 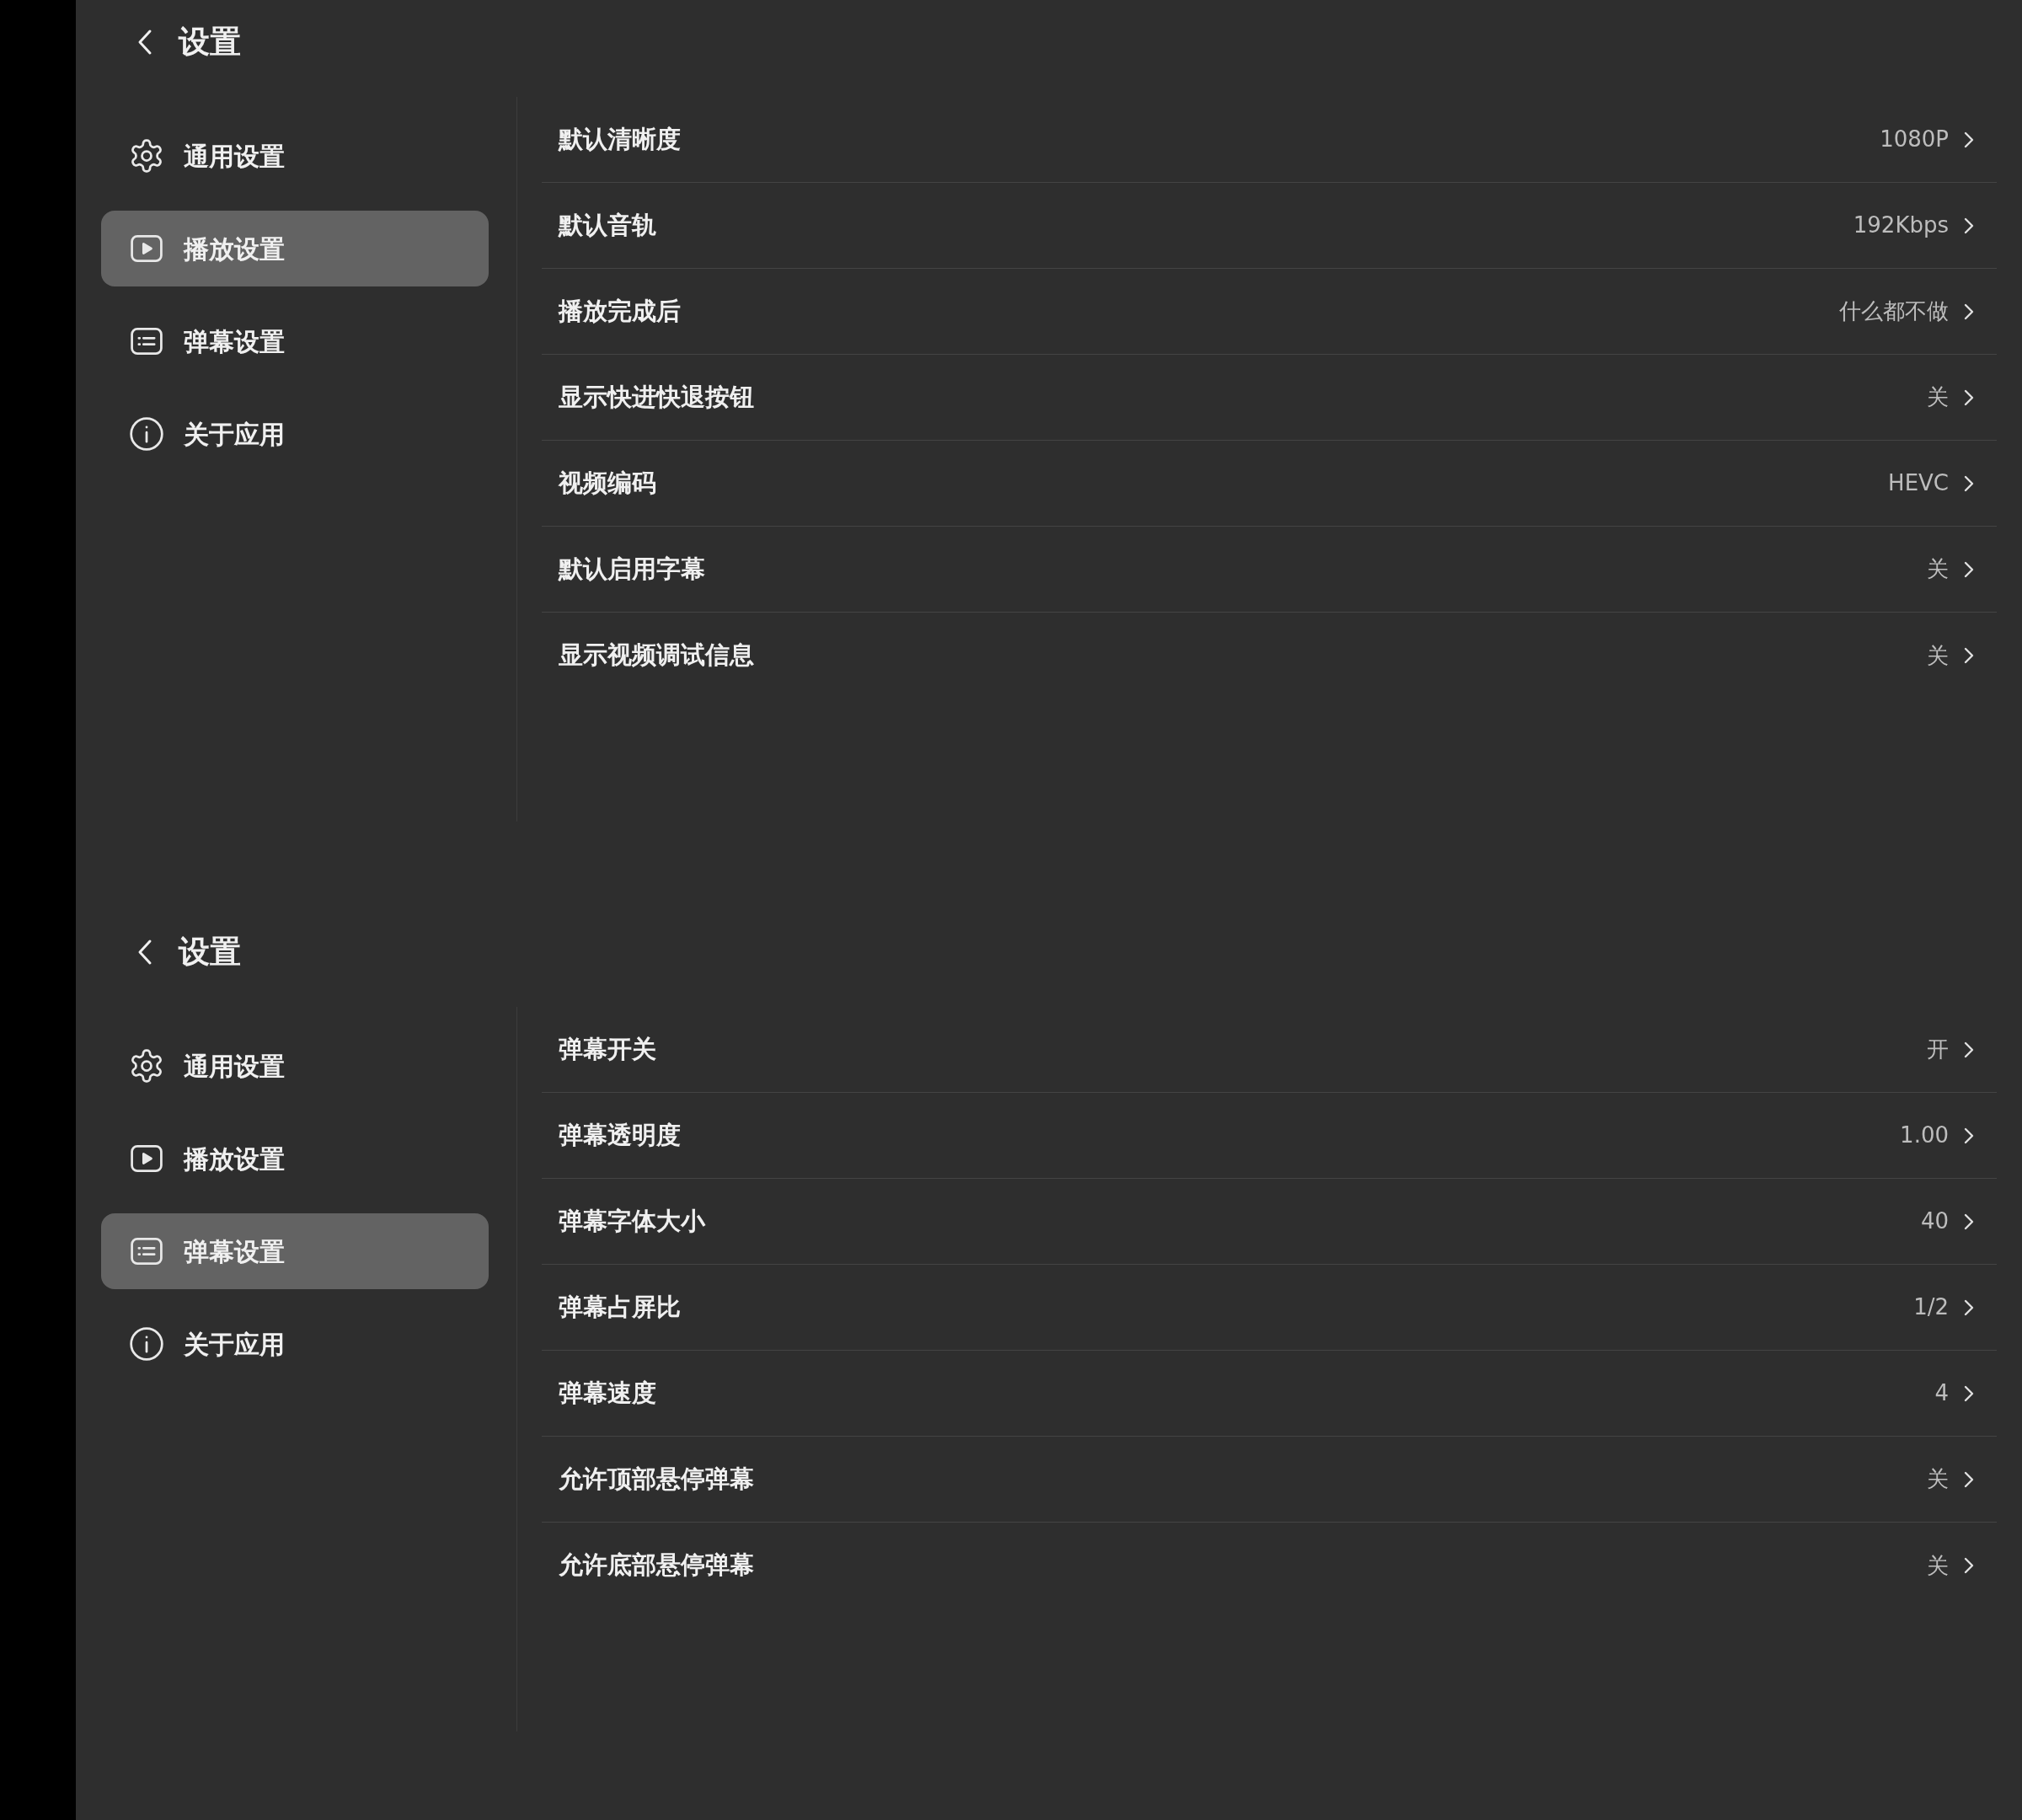 I want to click on setting-row: 允许底部悬停弹幕 关, so click(x=1269, y=1566).